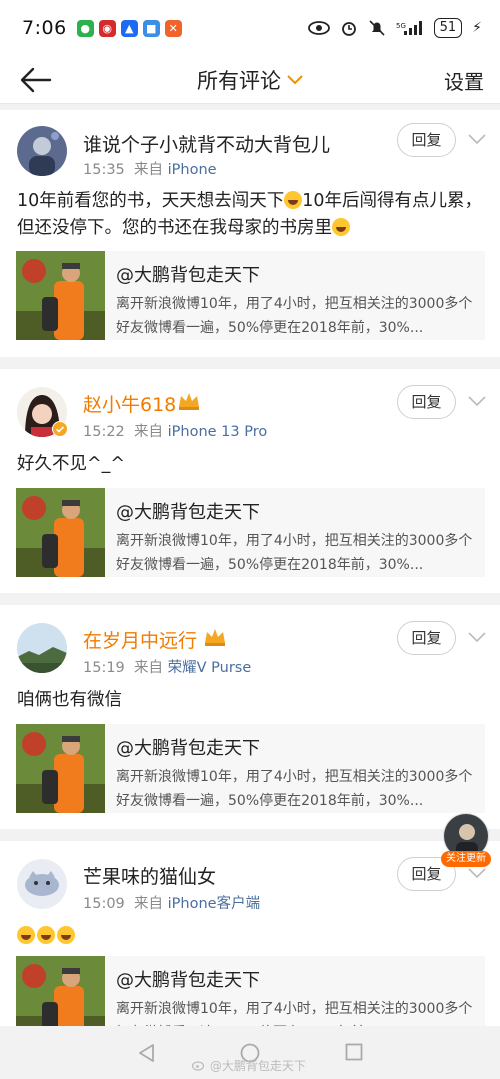  Describe the element at coordinates (107, 28) in the screenshot. I see `app-red-icon: ◉` at that location.